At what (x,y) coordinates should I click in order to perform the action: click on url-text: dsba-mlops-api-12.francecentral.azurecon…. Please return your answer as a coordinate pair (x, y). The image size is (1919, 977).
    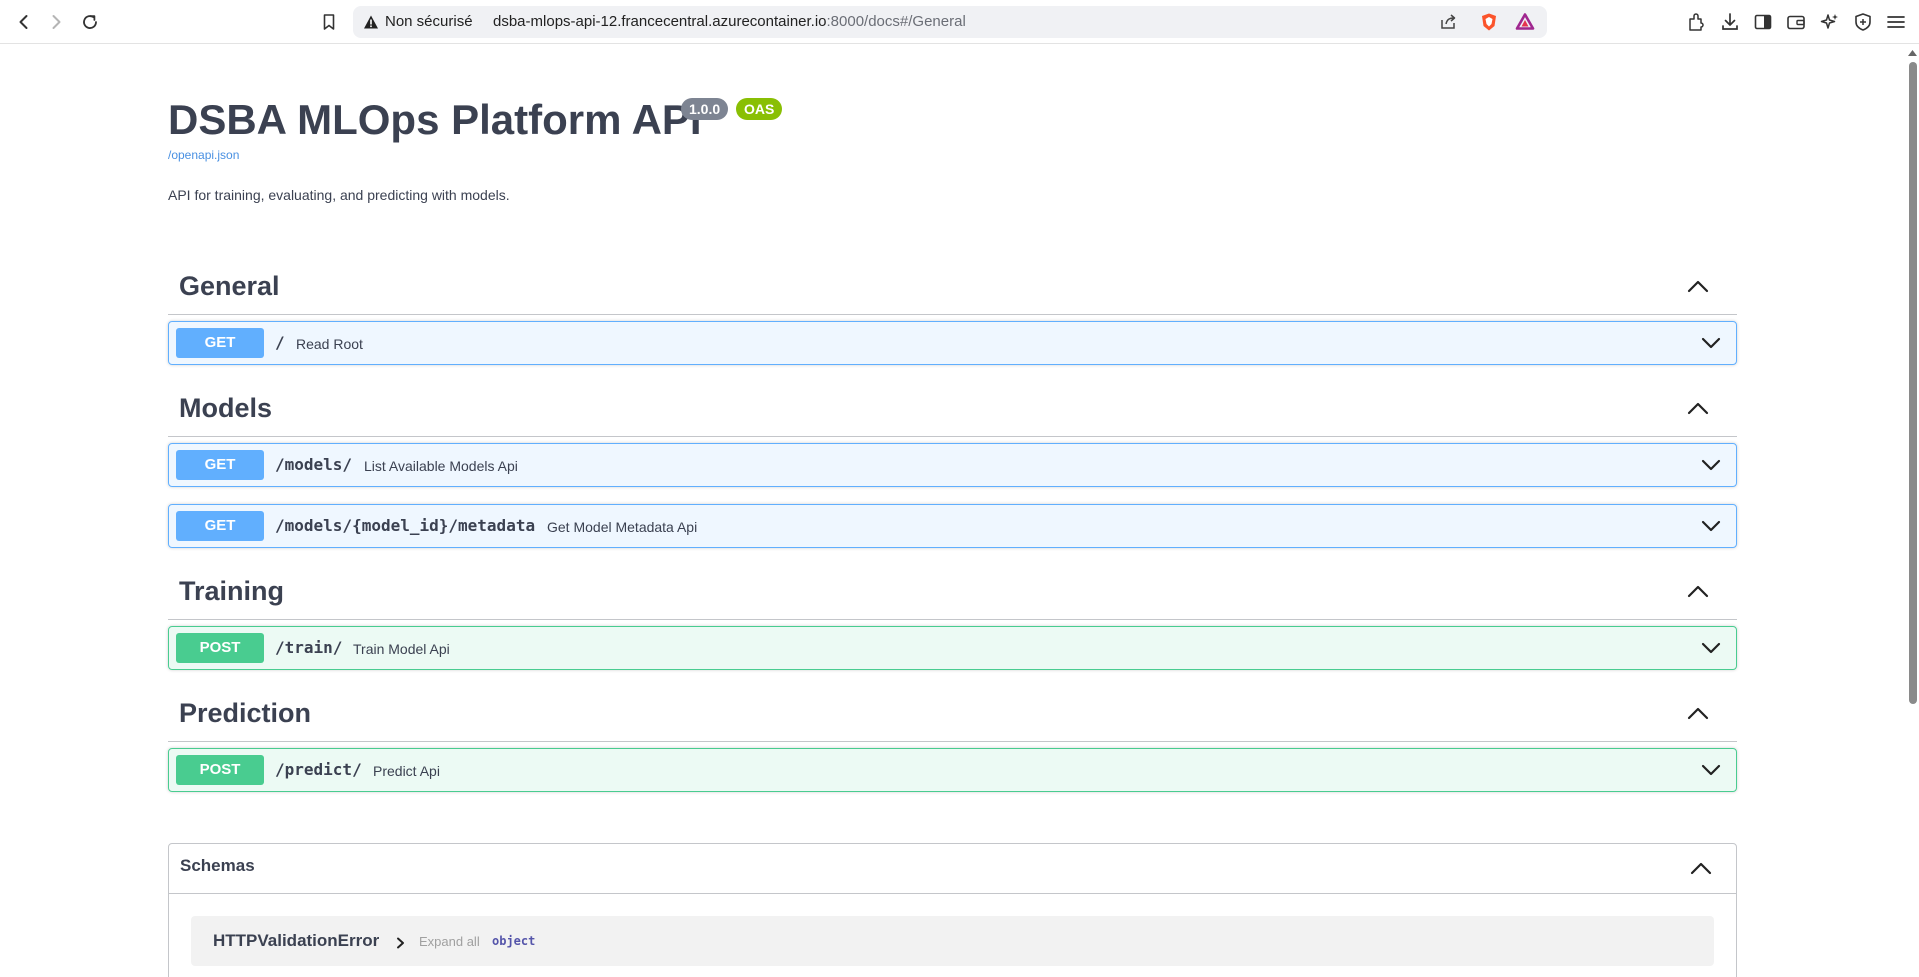
    Looking at the image, I should click on (729, 21).